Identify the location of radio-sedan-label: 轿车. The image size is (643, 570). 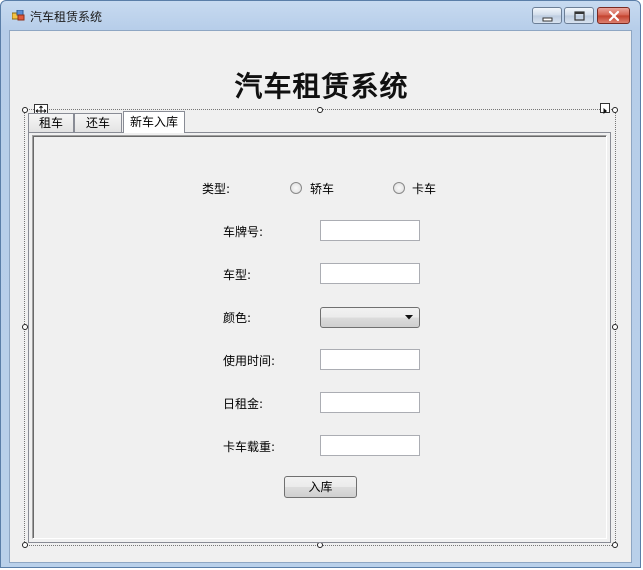
(322, 188).